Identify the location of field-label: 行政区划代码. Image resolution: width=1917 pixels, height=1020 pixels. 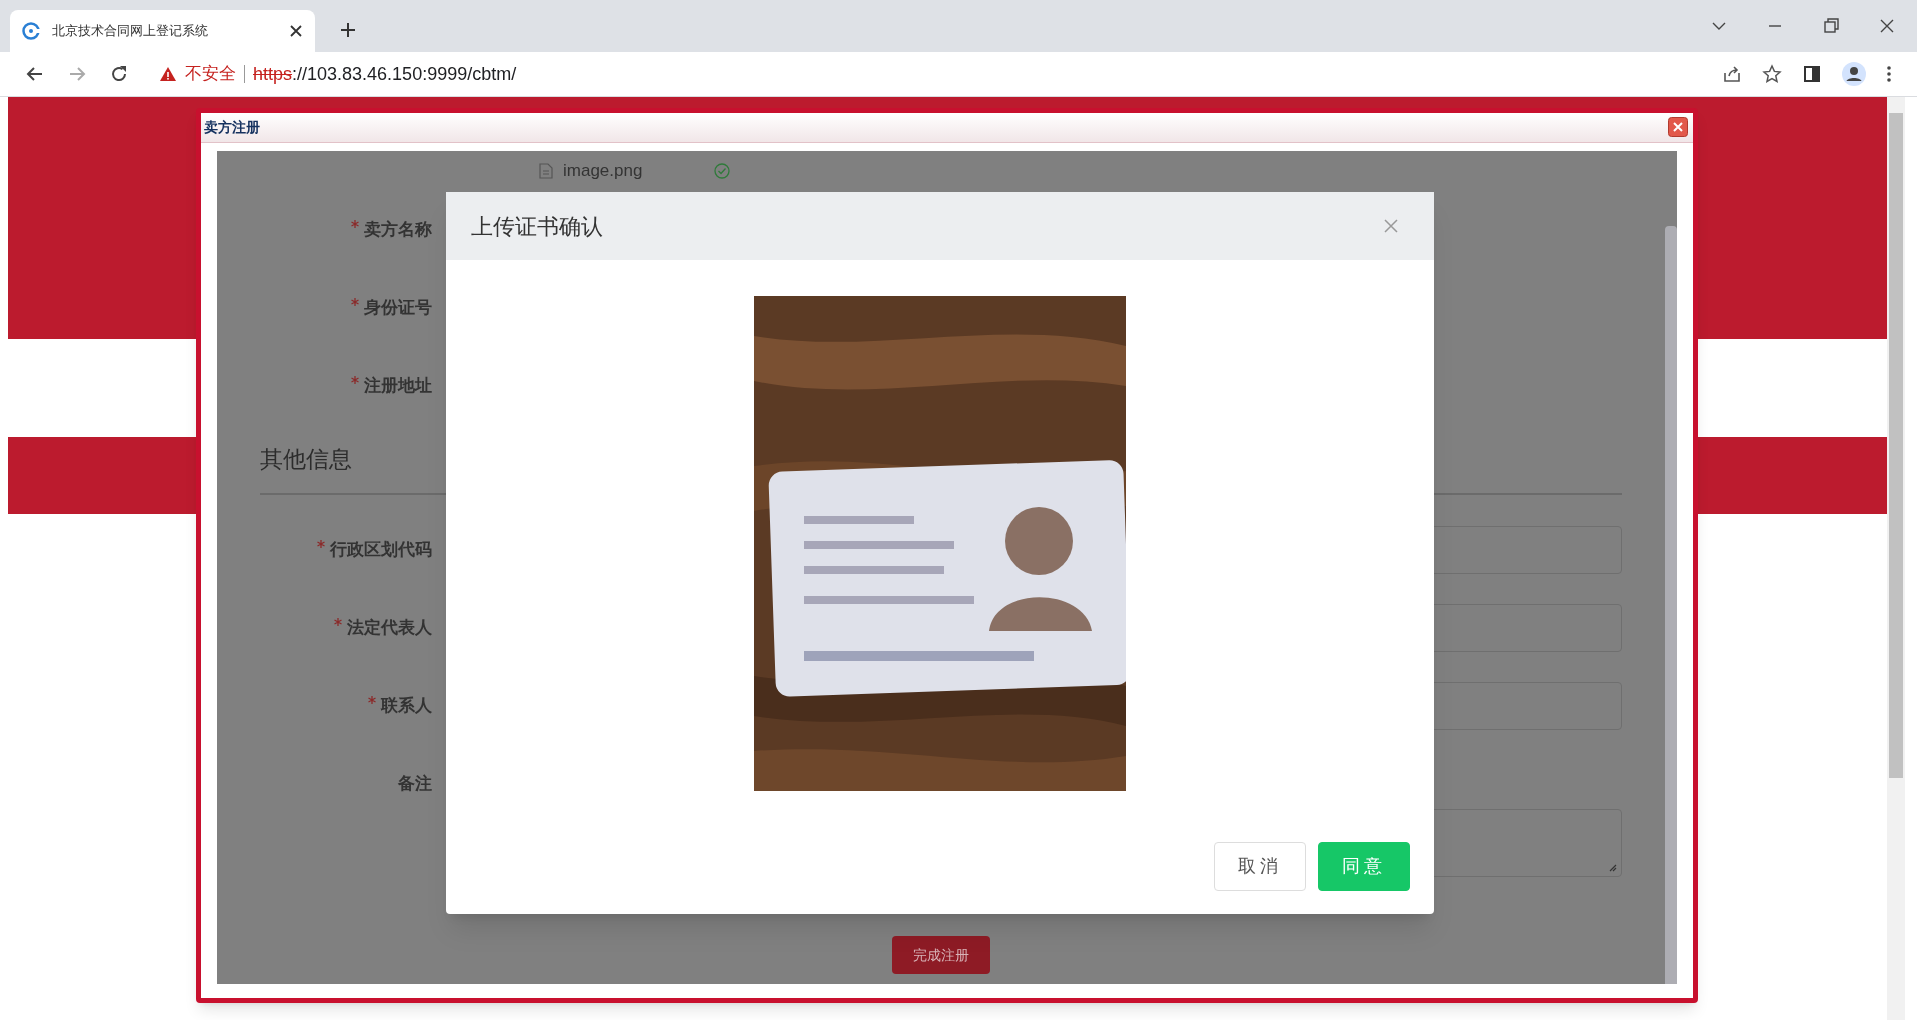
(381, 550).